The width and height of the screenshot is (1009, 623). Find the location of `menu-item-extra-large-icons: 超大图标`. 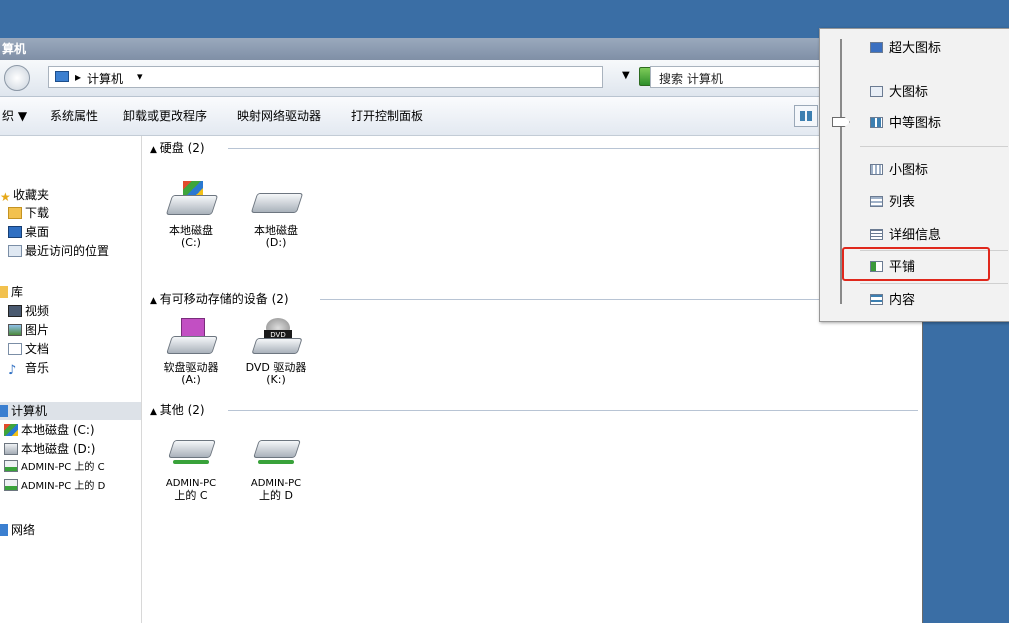

menu-item-extra-large-icons: 超大图标 is located at coordinates (905, 49).